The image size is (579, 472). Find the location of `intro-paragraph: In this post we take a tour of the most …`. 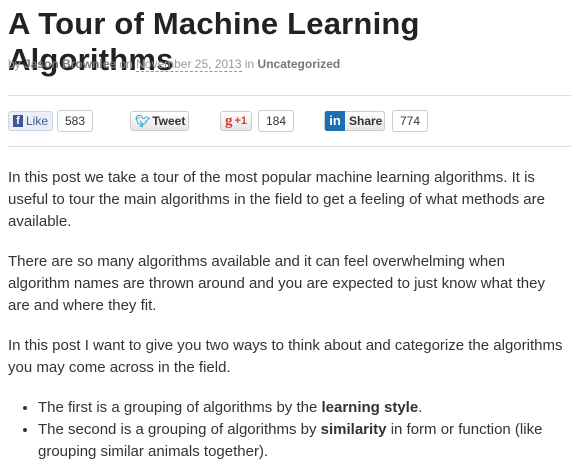

intro-paragraph: In this post we take a tour of the most … is located at coordinates (276, 199).